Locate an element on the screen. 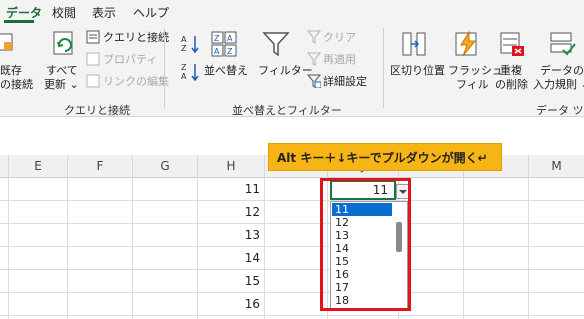  filter-icon is located at coordinates (276, 44).